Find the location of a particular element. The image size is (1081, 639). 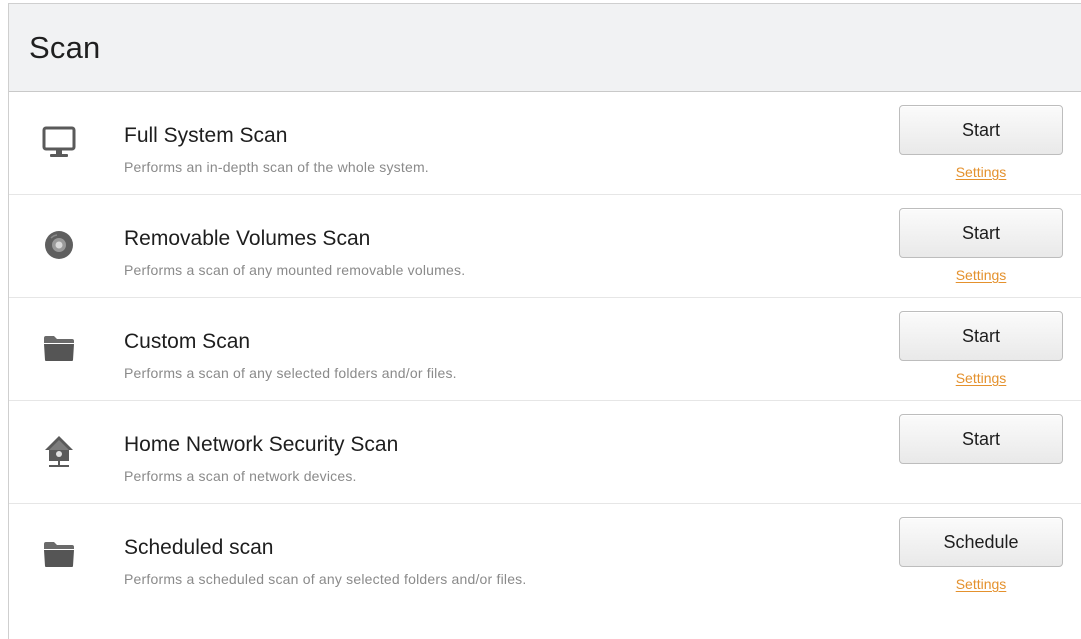

scan-name: Full System Scan is located at coordinates (206, 135).